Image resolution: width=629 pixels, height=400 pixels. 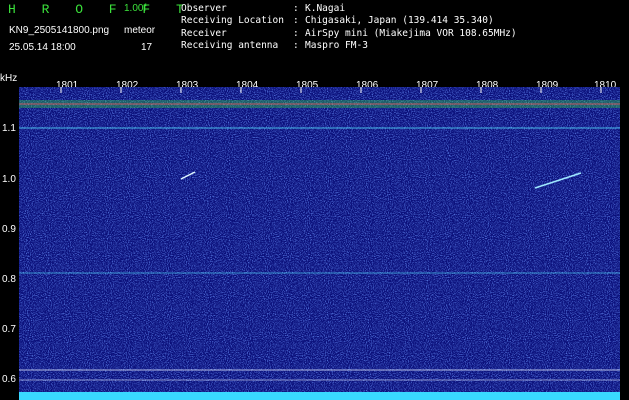 What do you see at coordinates (140, 30) in the screenshot?
I see `mode-label: meteor` at bounding box center [140, 30].